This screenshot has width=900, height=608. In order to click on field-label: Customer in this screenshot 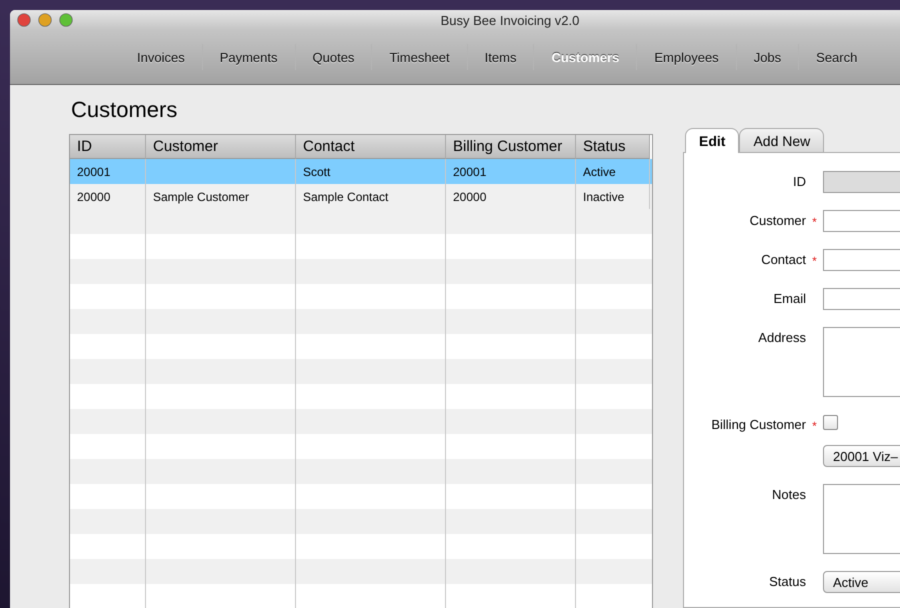, I will do `click(777, 220)`.